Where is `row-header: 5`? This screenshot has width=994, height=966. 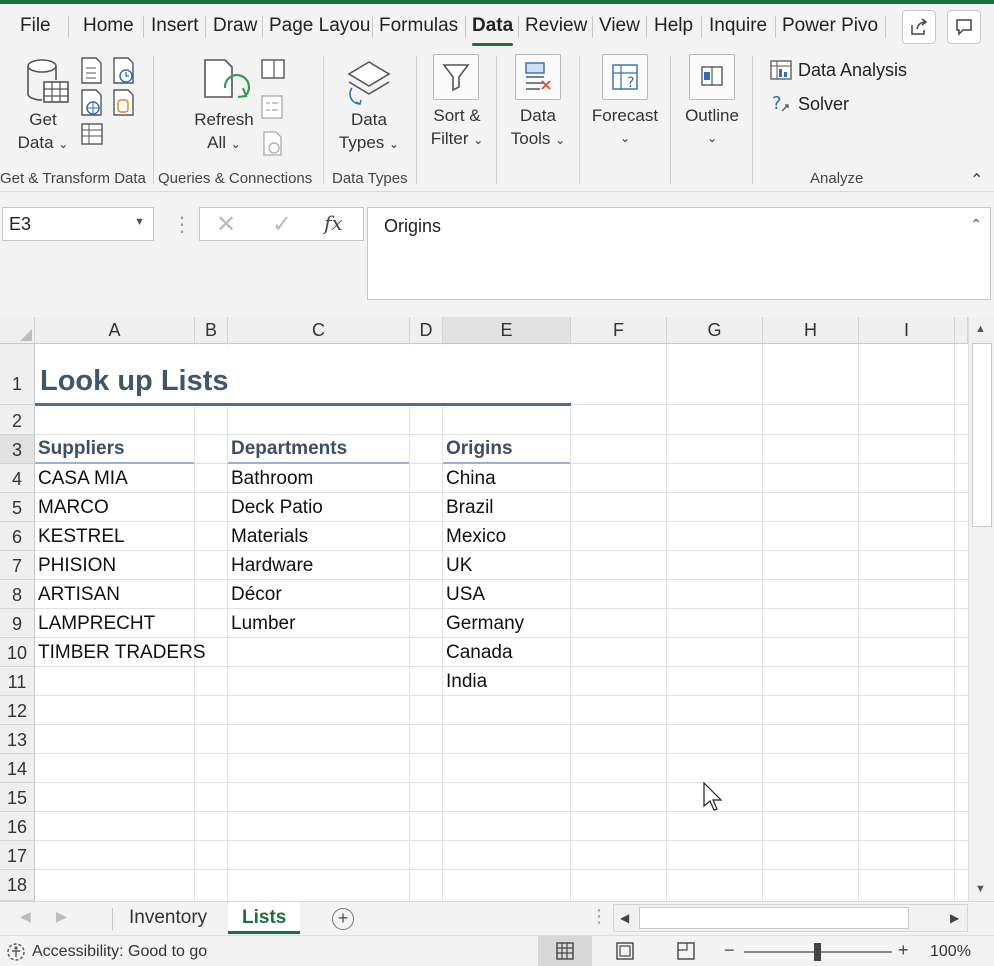
row-header: 5 is located at coordinates (17, 507).